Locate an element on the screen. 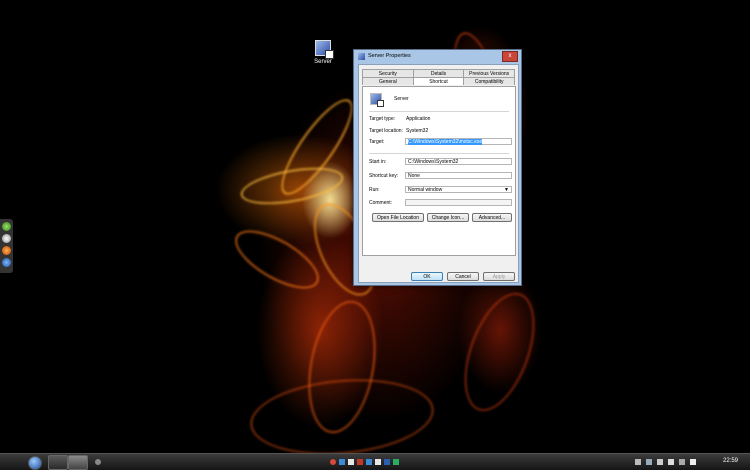 This screenshot has height=470, width=750. dialog-title: Server Properties is located at coordinates (389, 56).